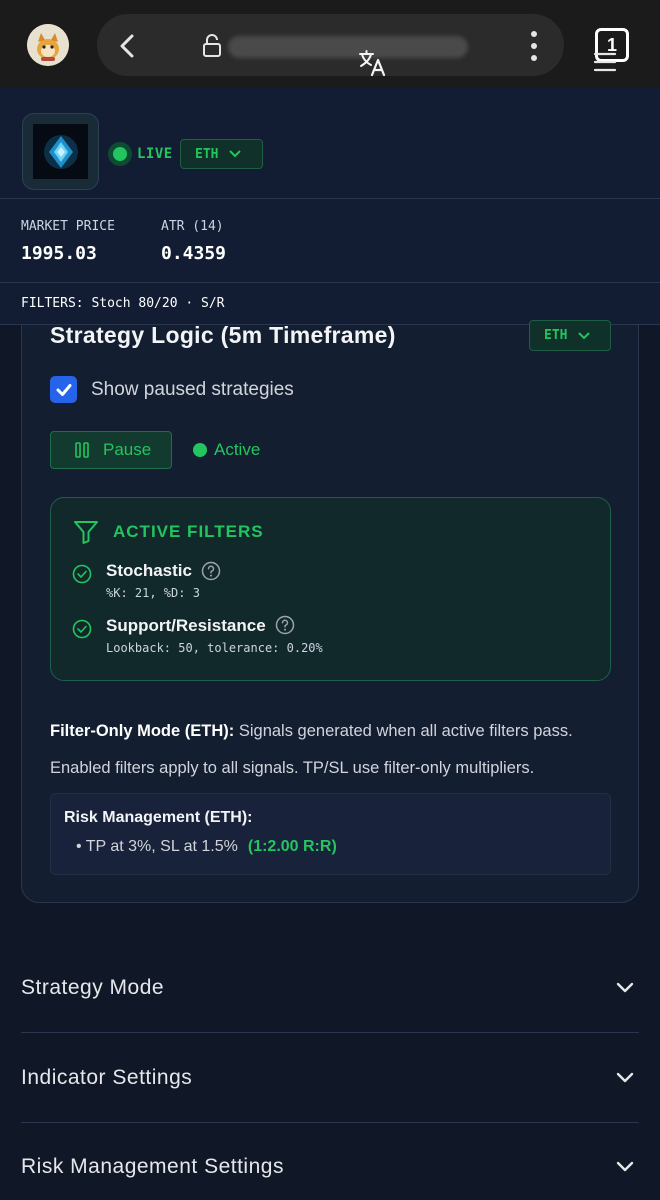 This screenshot has height=1200, width=660. Describe the element at coordinates (330, 241) in the screenshot. I see `market-stats: MARKET PRICE 1995.03 ATR (14) 0.4359` at that location.